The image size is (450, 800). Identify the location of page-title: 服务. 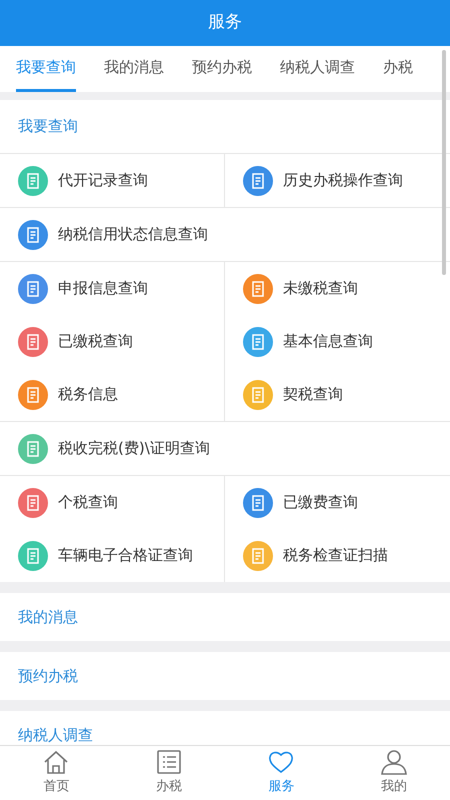
(225, 22).